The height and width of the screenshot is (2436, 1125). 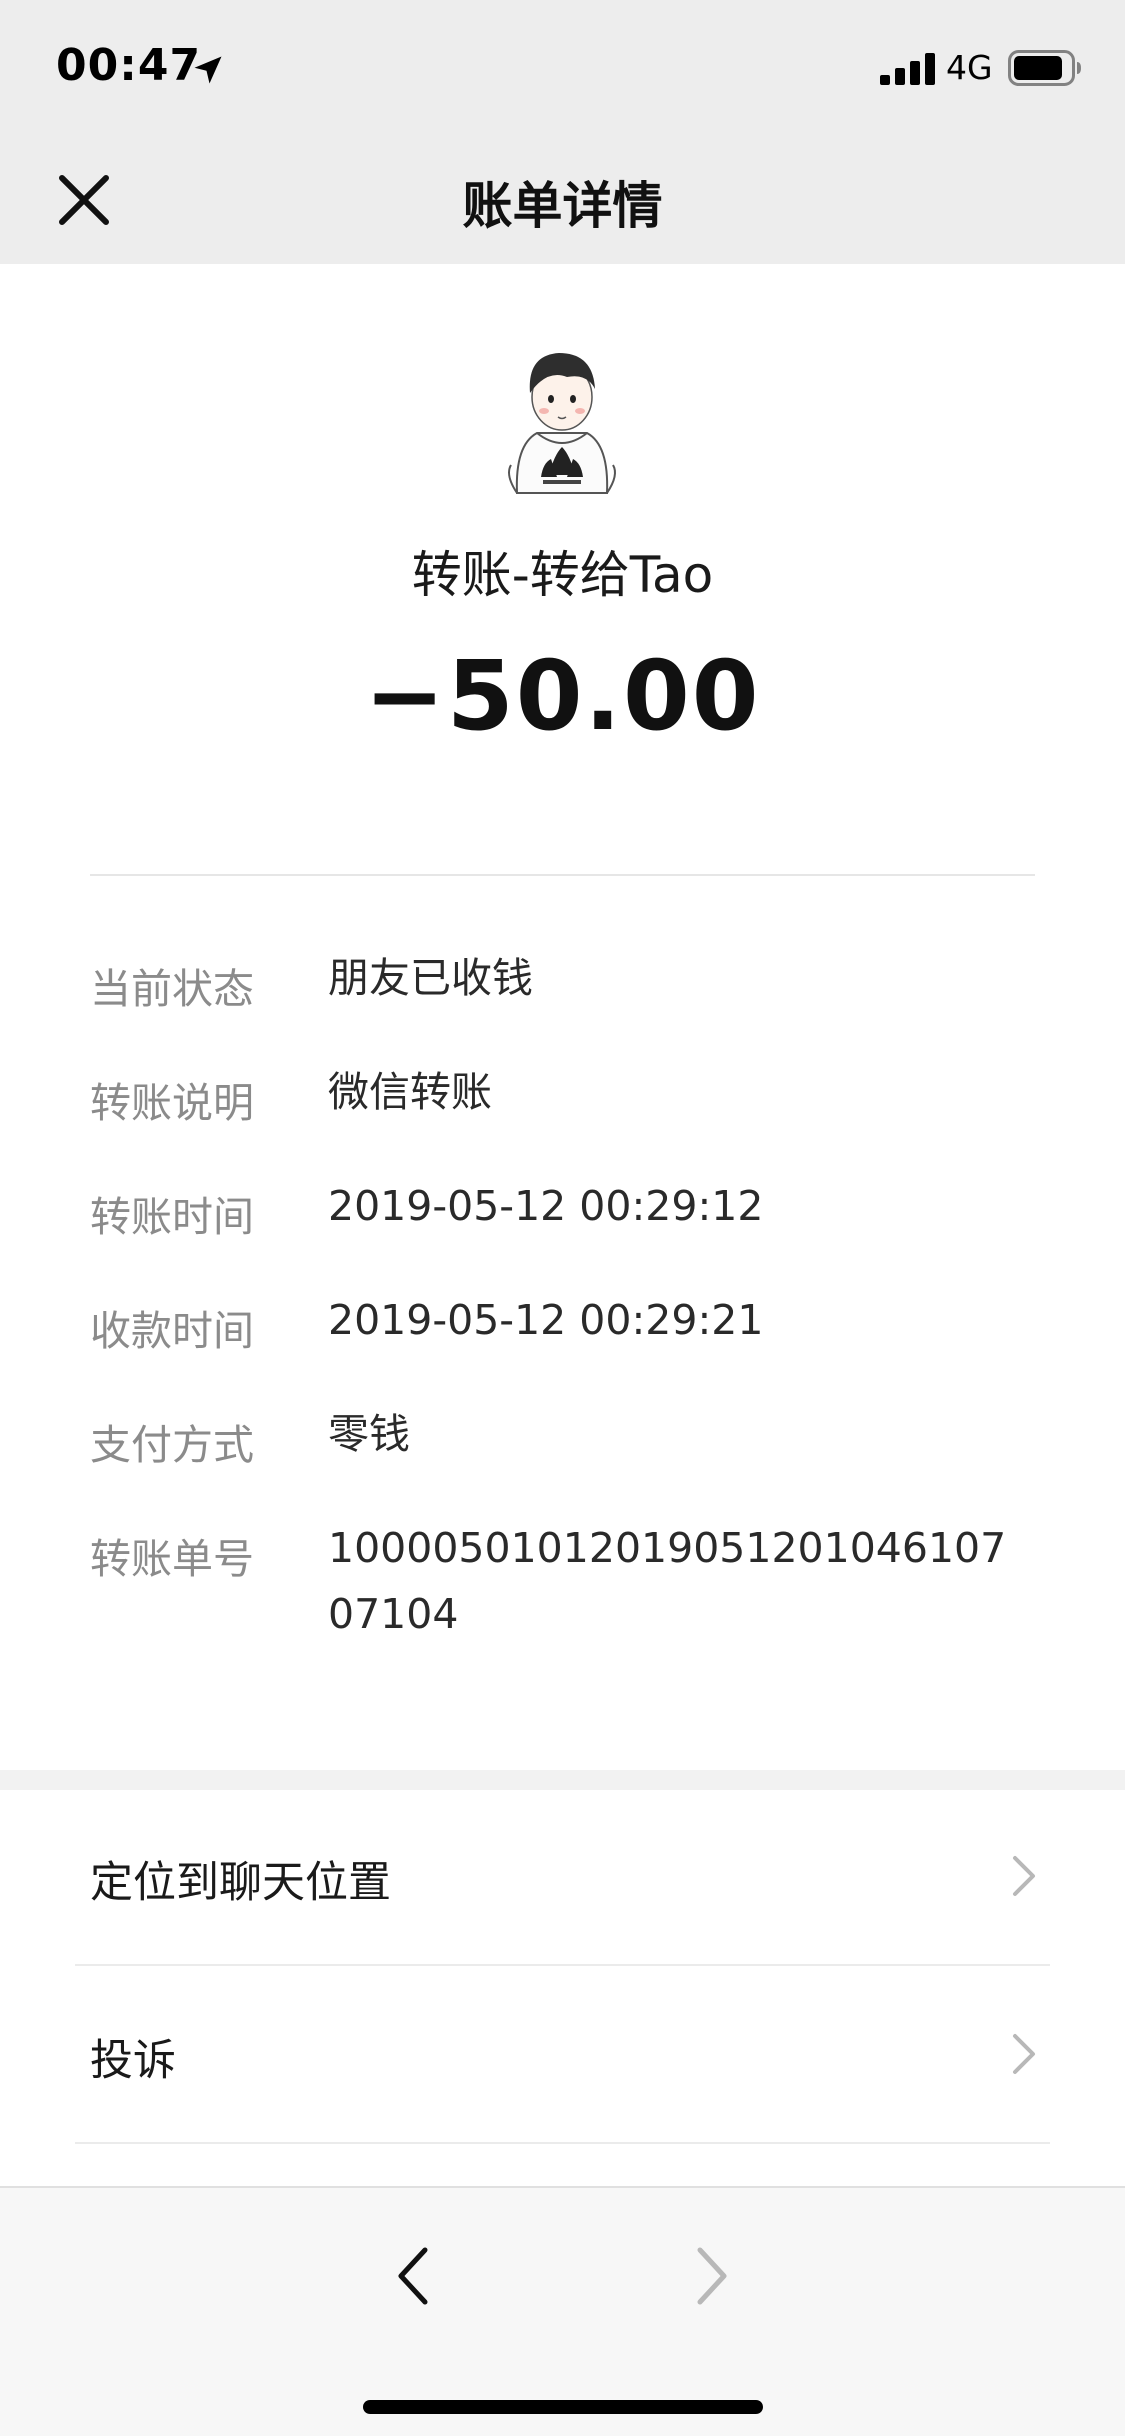 I want to click on network-type: 4G, so click(x=969, y=67).